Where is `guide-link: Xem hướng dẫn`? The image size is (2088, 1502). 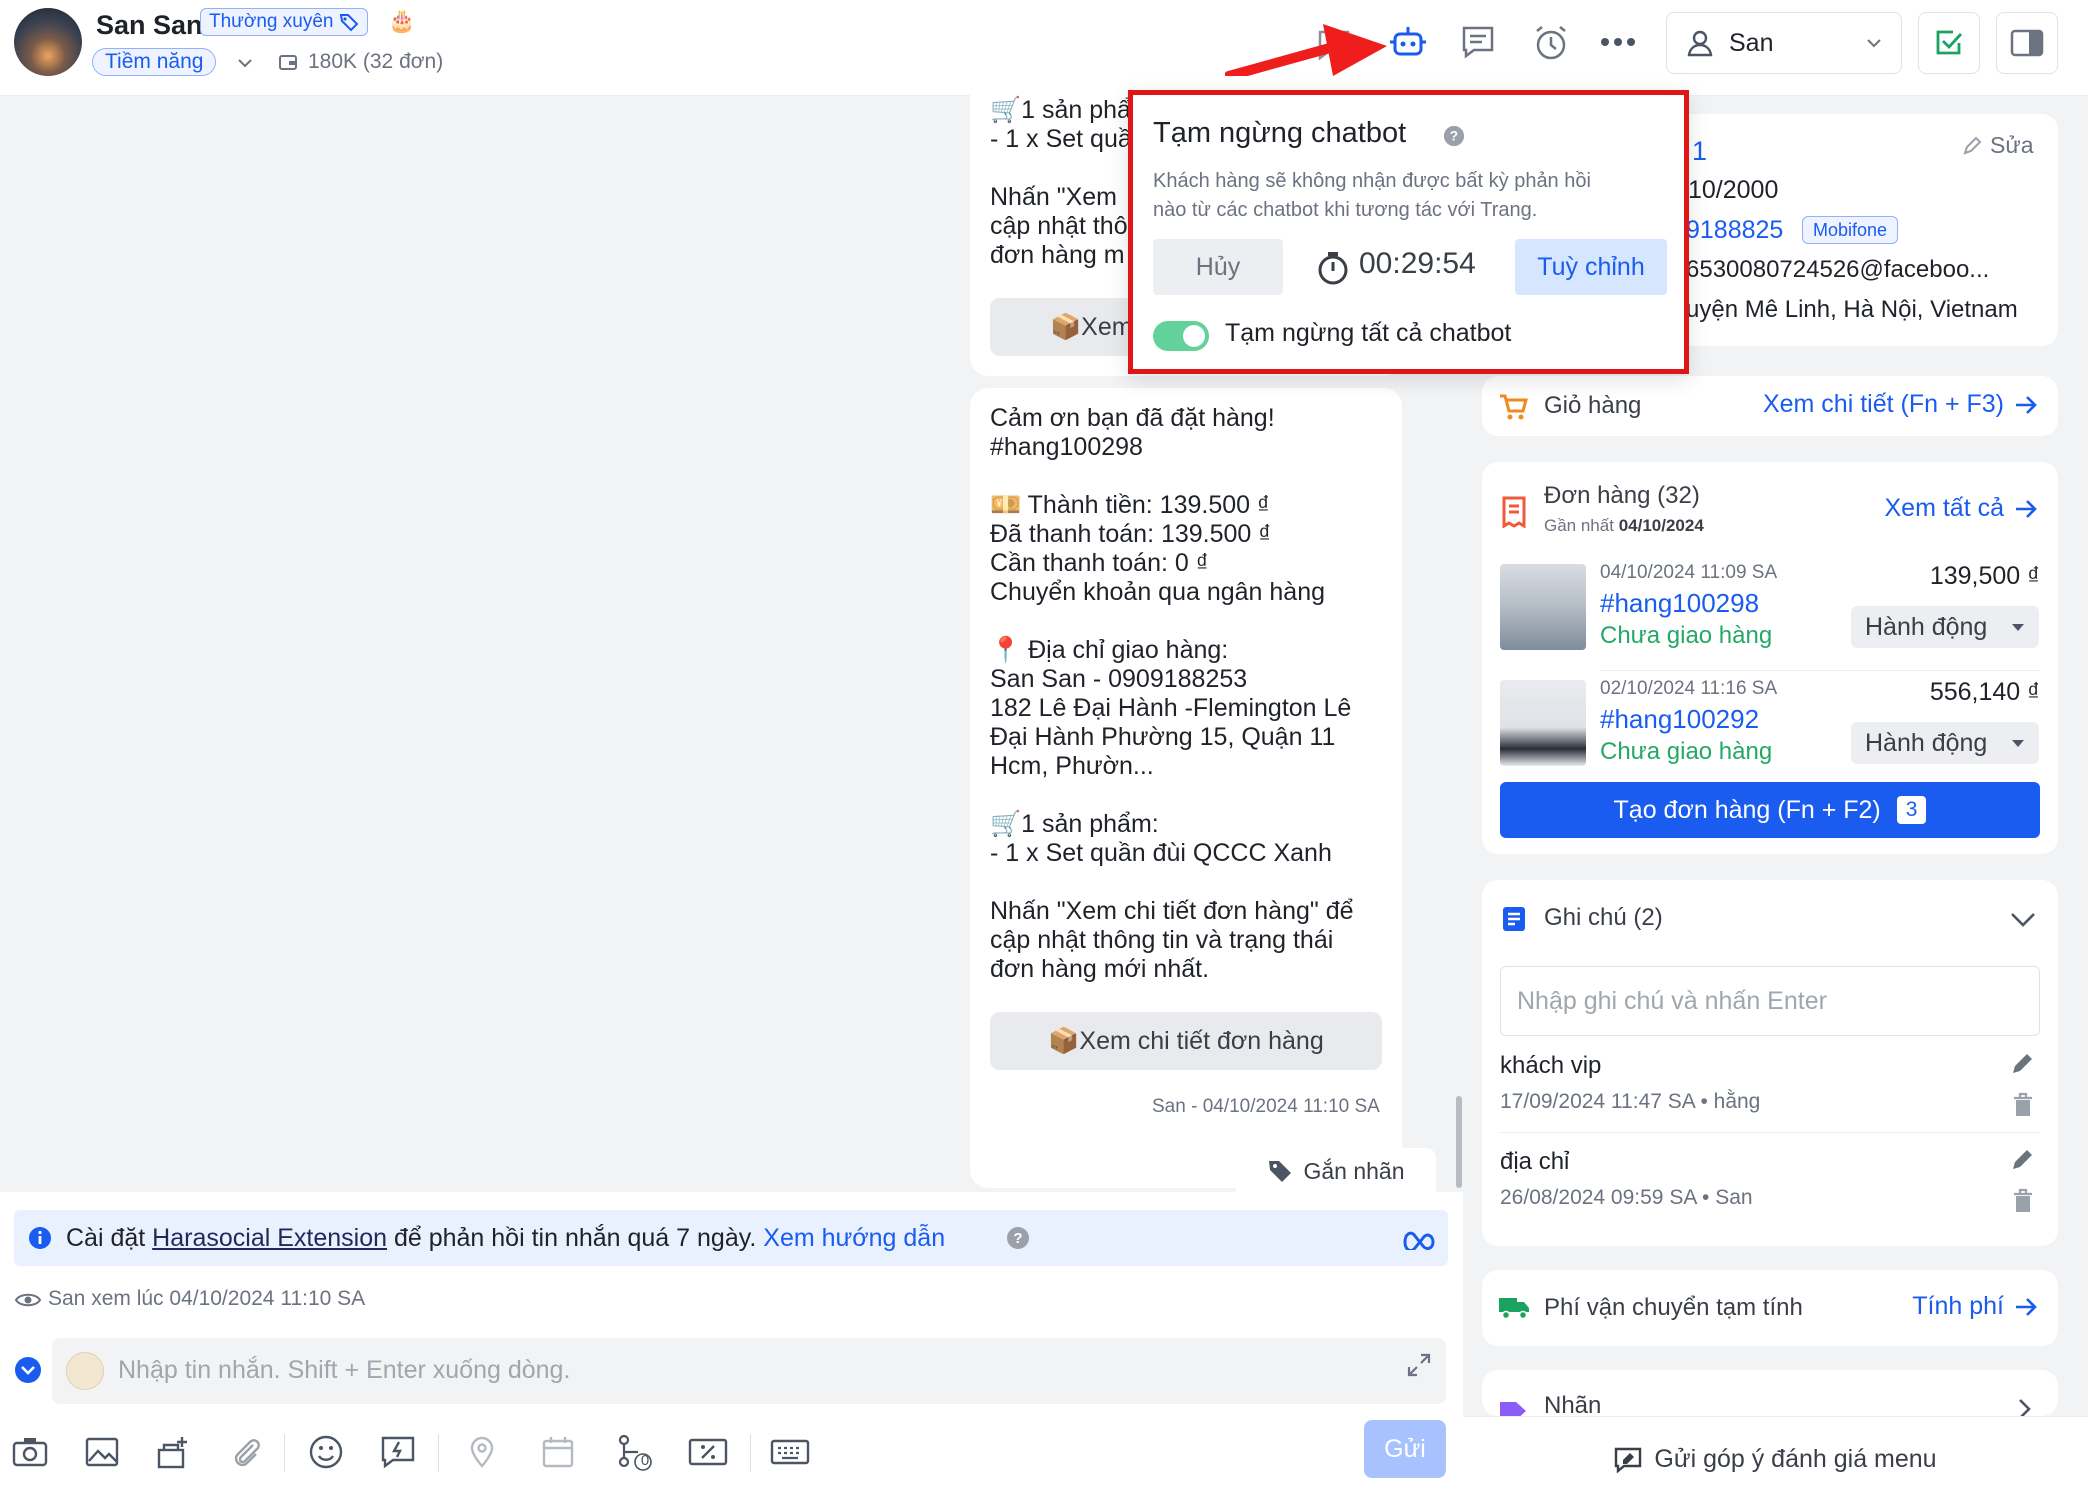 guide-link: Xem hướng dẫn is located at coordinates (854, 1238).